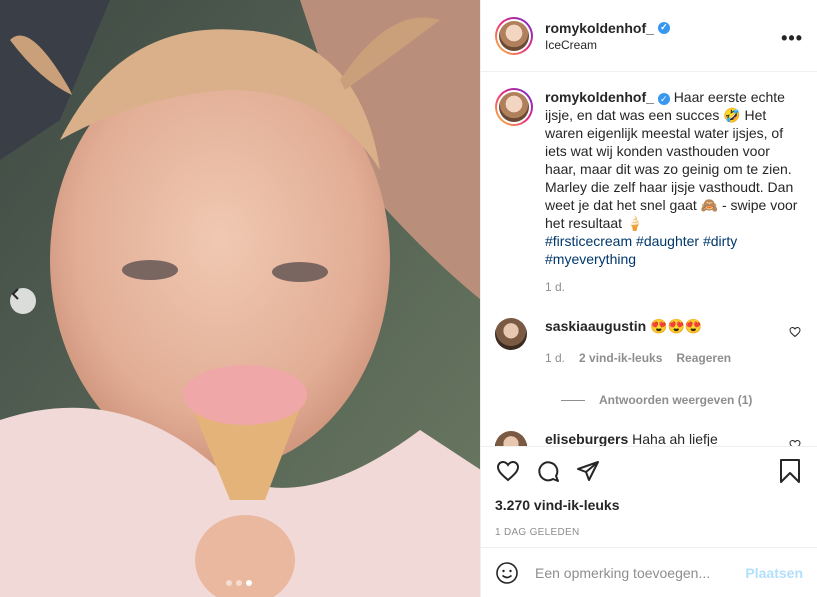 This screenshot has height=597, width=817. I want to click on like-count: 3.270 vind-ik-leuks, so click(649, 505).